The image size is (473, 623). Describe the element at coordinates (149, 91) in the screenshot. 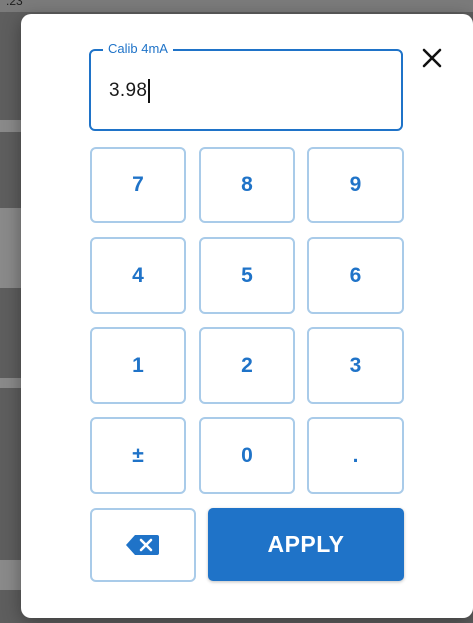

I see `text-caret` at that location.